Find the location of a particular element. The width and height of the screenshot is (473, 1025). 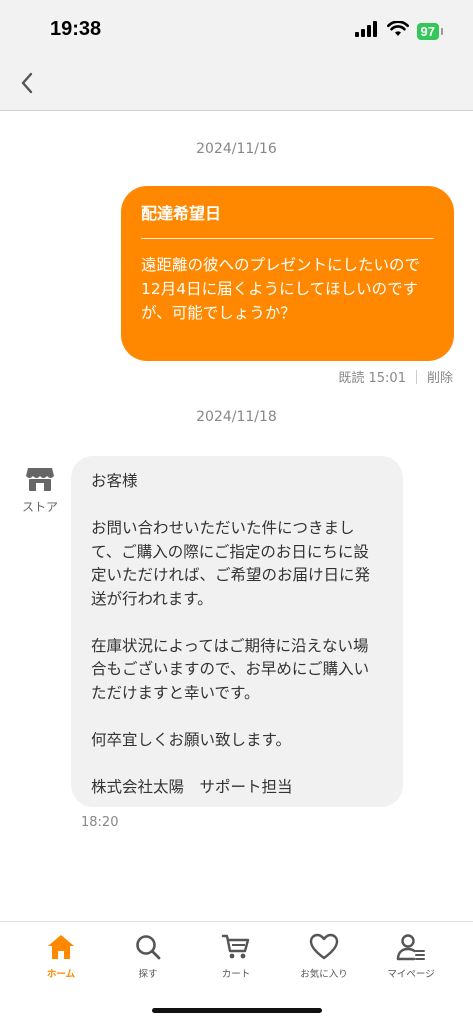

store-avatar: ストア is located at coordinates (40, 490).